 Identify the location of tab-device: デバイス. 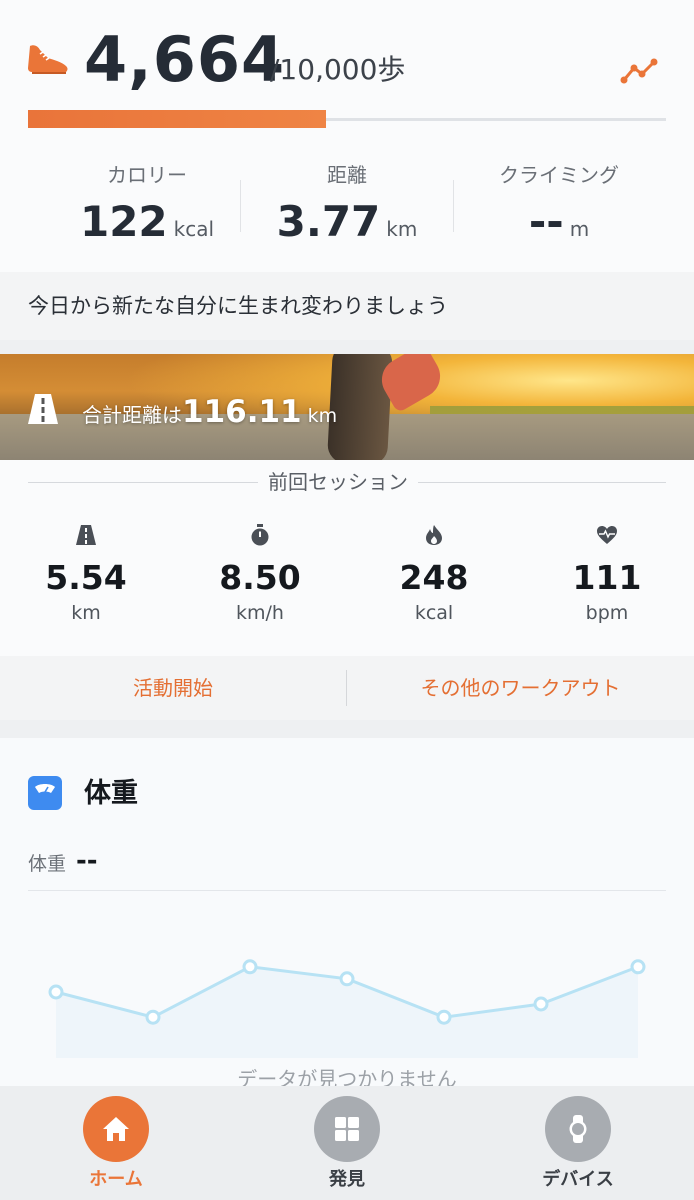
(578, 1143).